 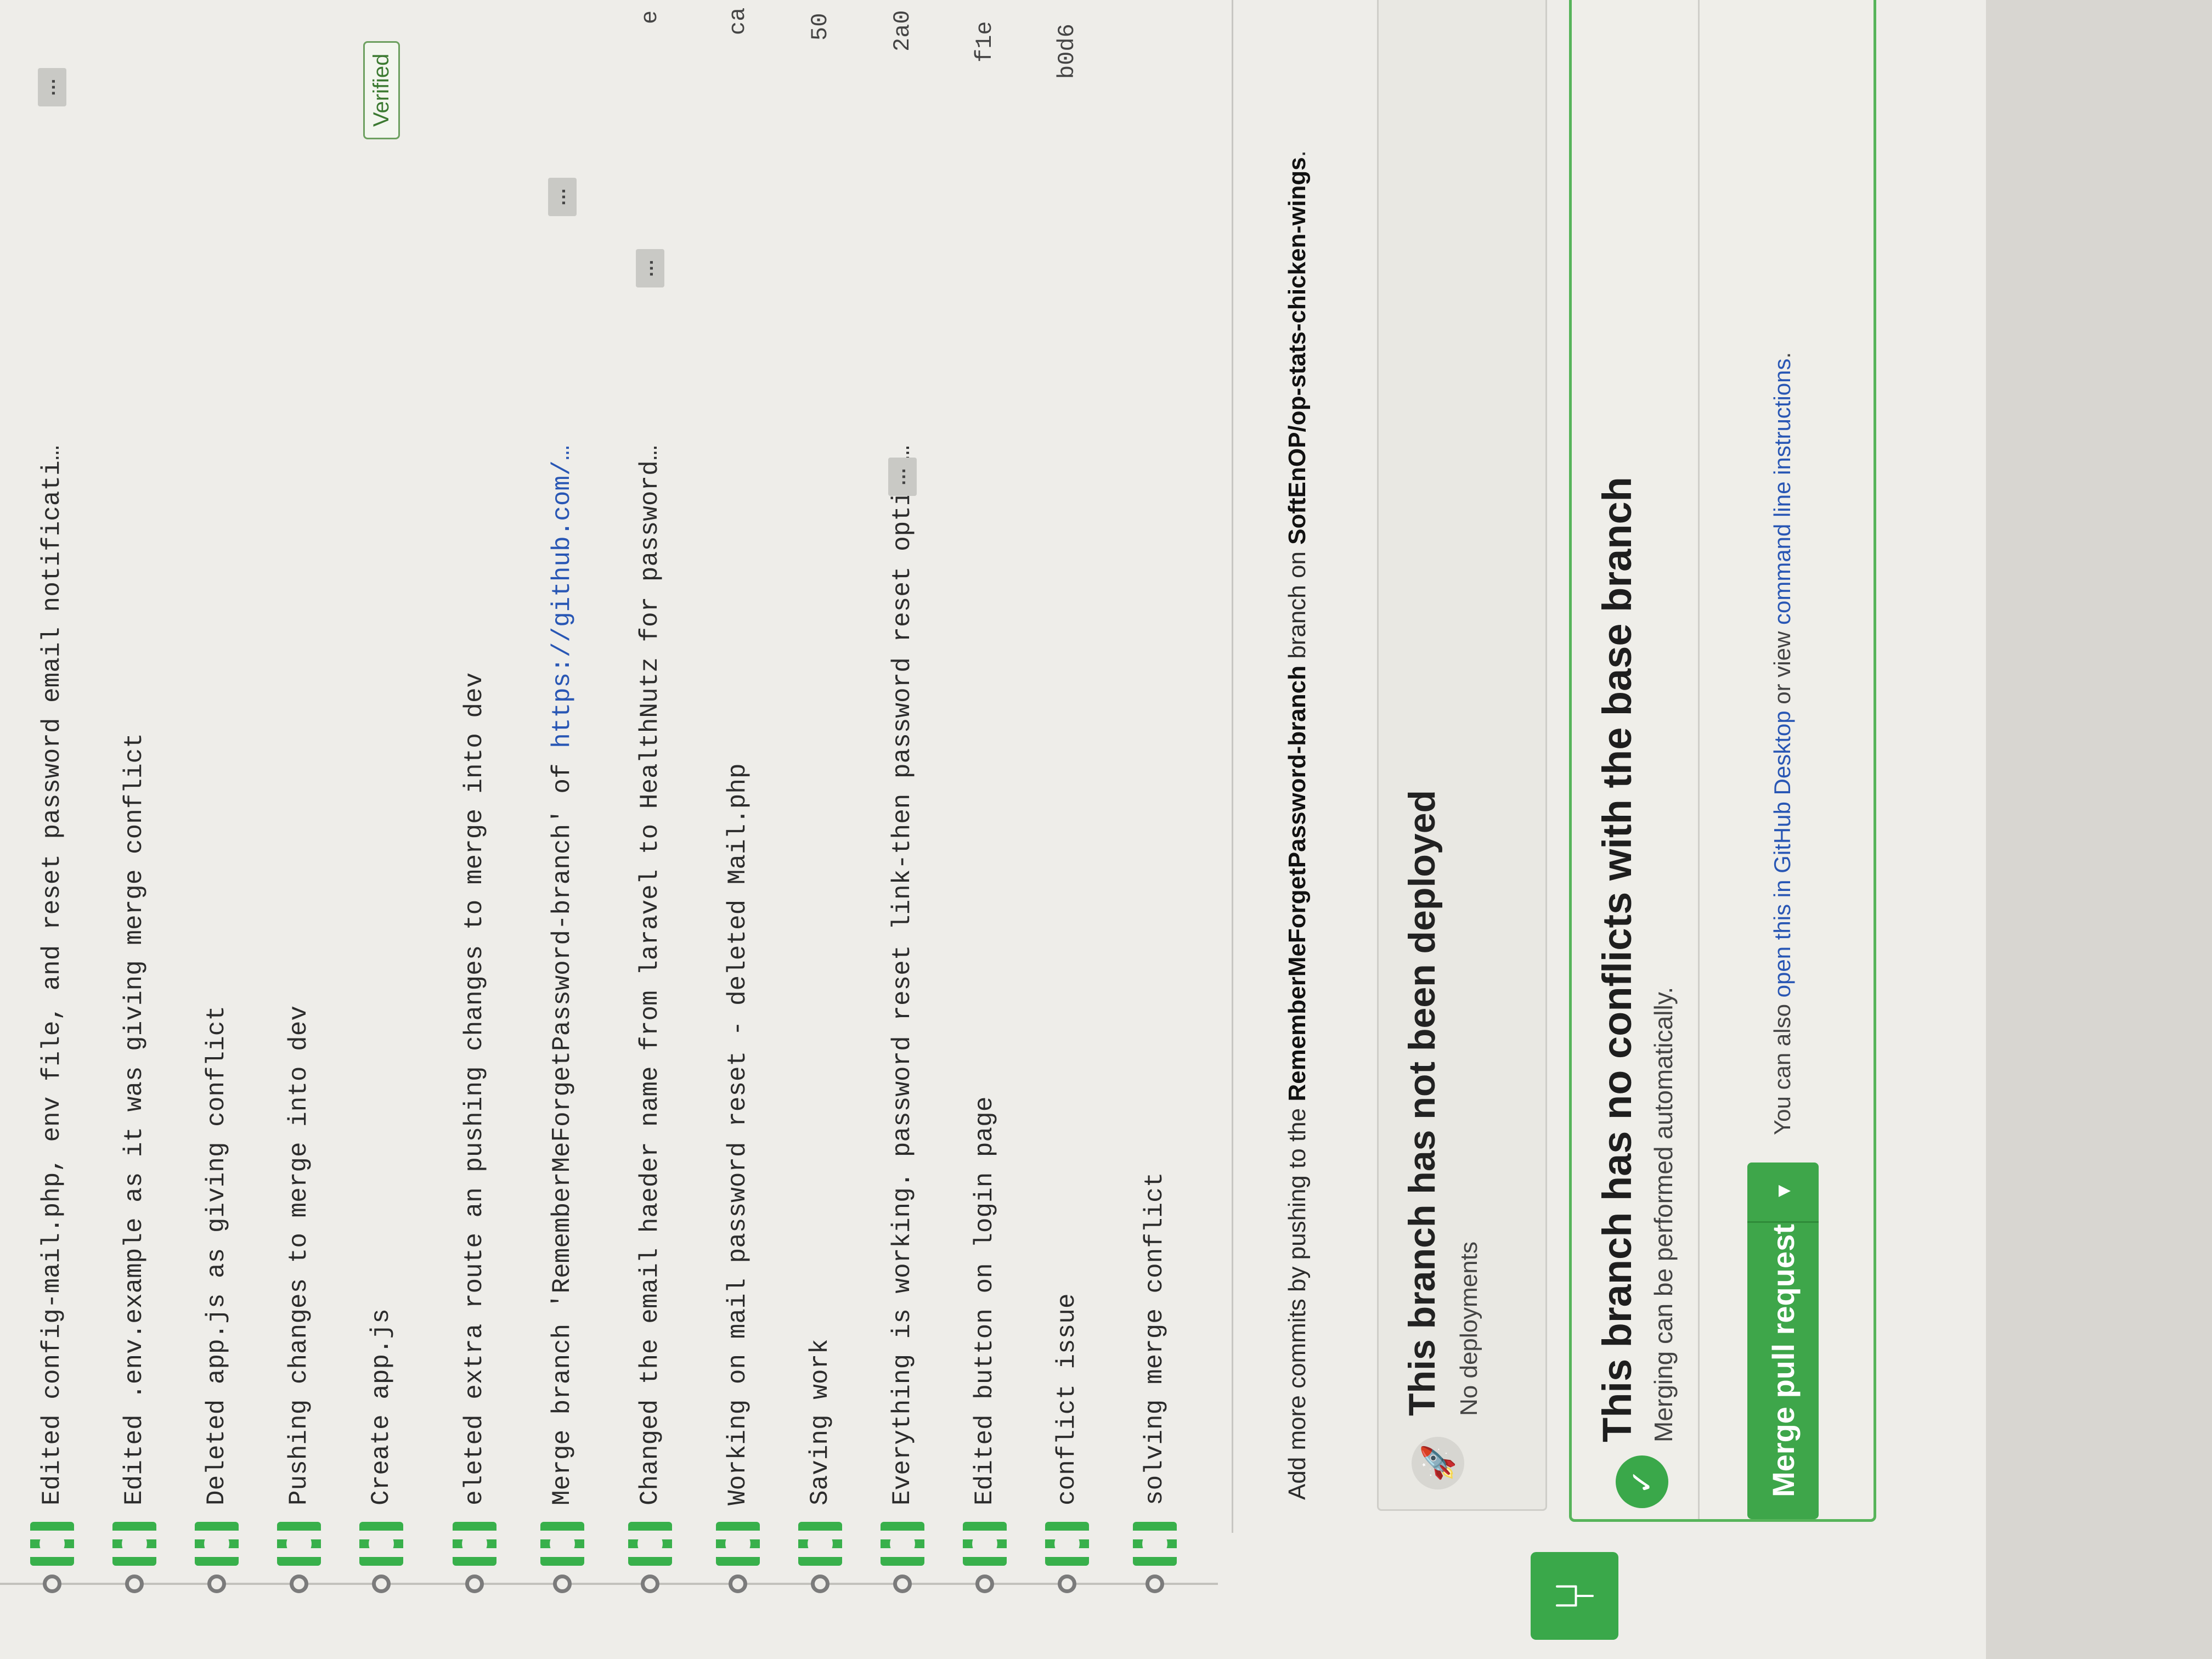 I want to click on commit-row: Deleted app.js as giving conflict, so click(x=217, y=830).